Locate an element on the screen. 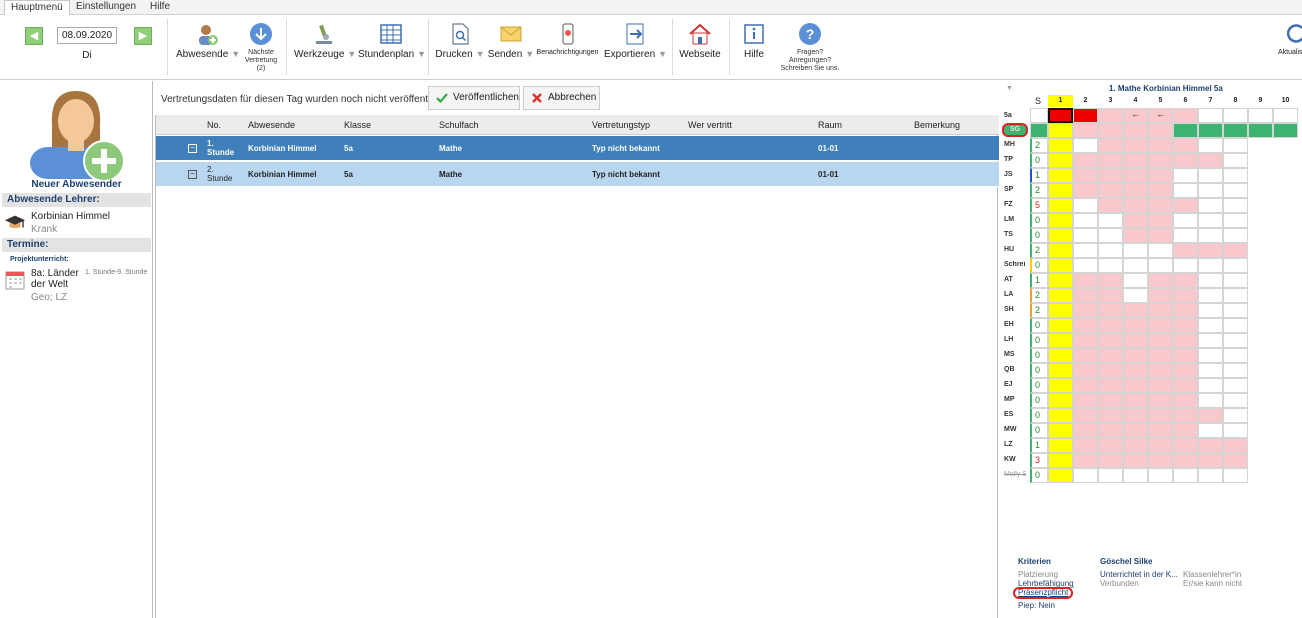 Image resolution: width=1302 pixels, height=618 pixels. teacher-code: LH is located at coordinates (1015, 339).